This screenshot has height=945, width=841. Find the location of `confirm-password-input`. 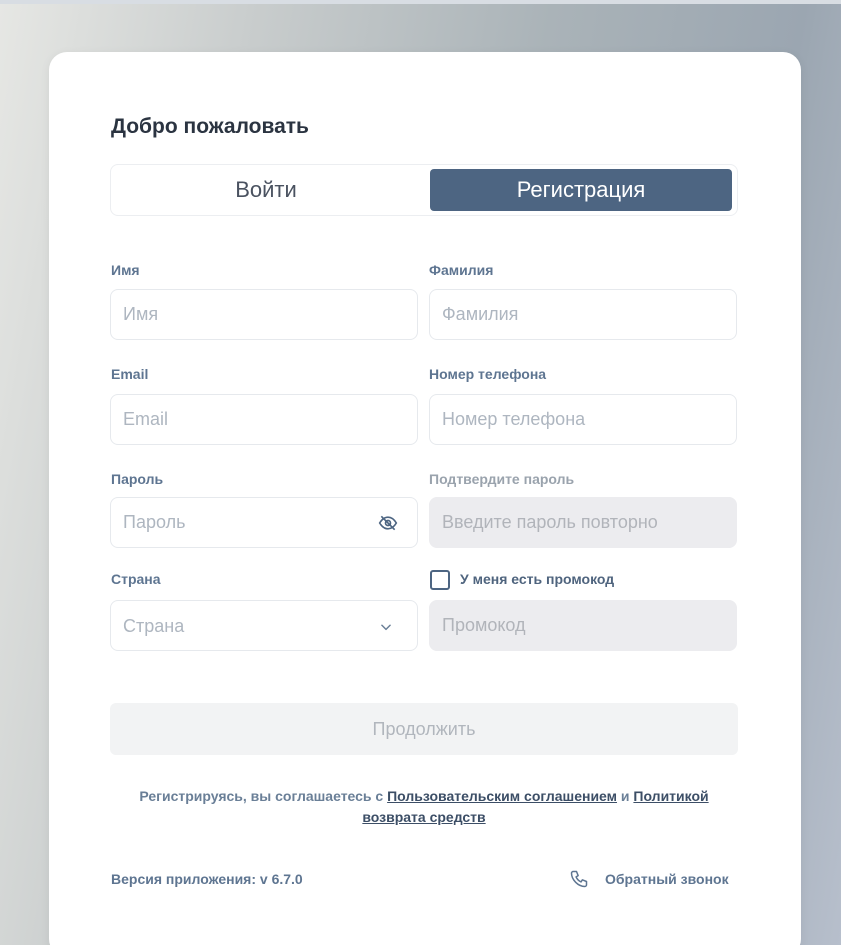

confirm-password-input is located at coordinates (583, 522).